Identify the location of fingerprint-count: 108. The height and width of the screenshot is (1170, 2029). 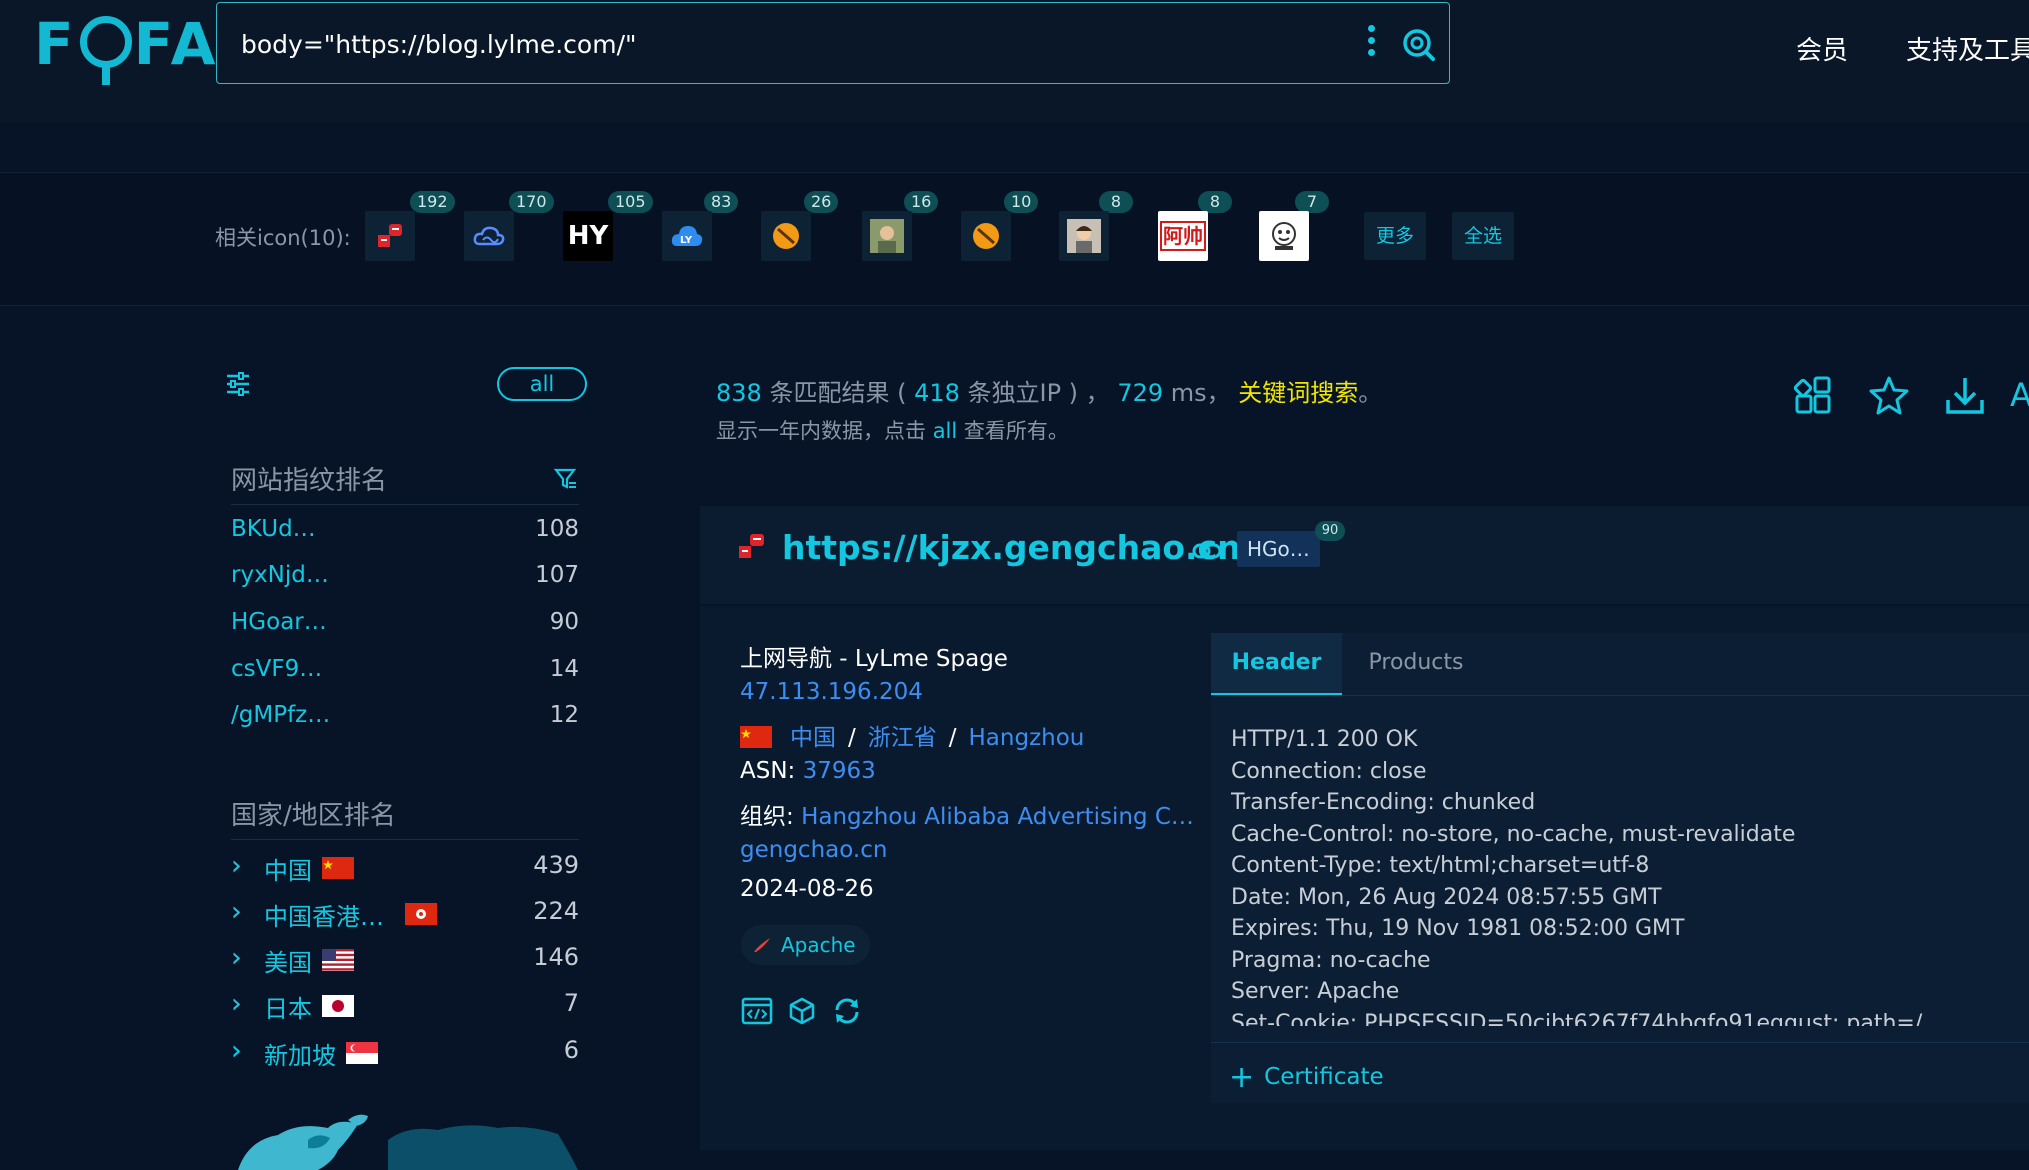
(557, 529).